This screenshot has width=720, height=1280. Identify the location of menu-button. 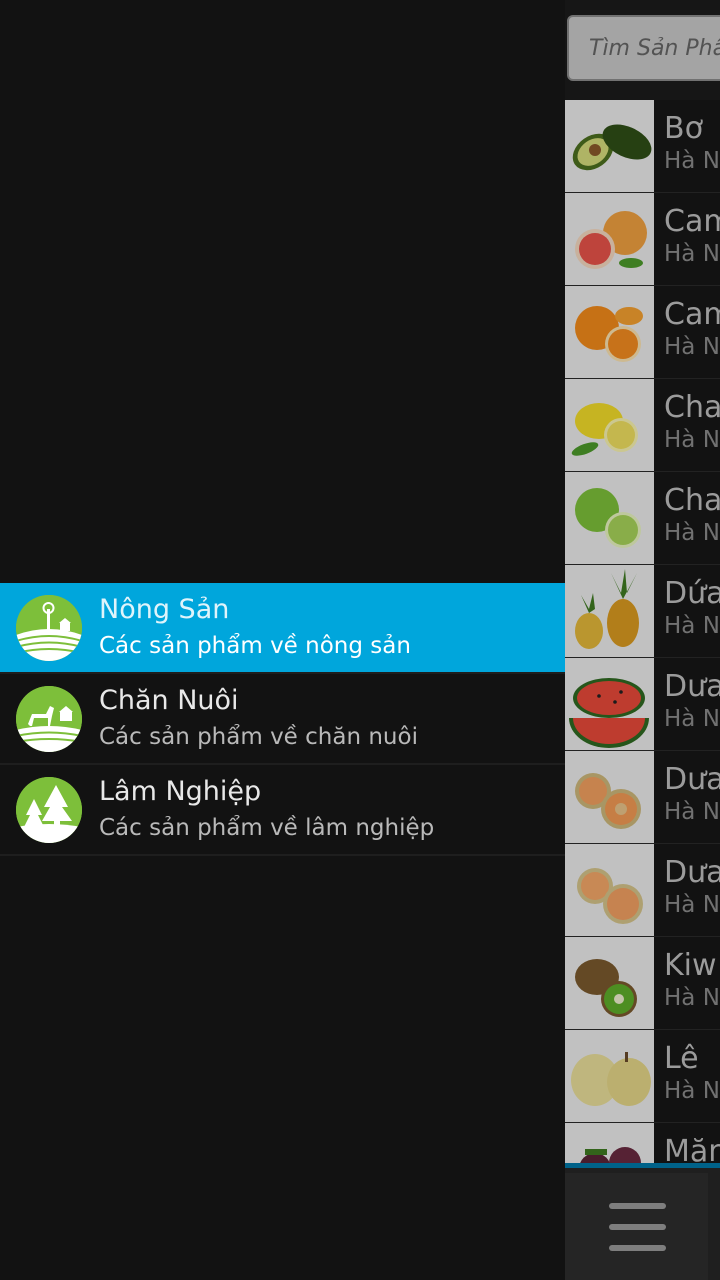
(636, 1226).